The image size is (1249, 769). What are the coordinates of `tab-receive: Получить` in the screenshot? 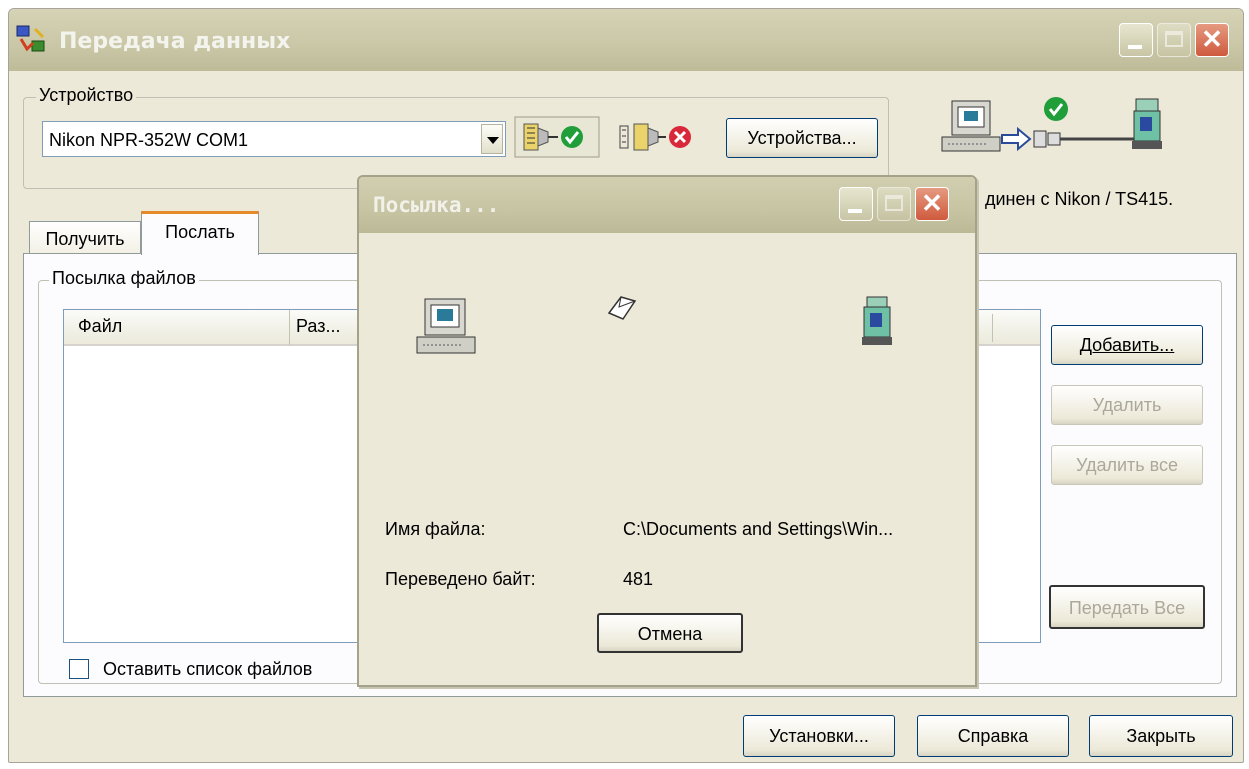 It's located at (85, 239).